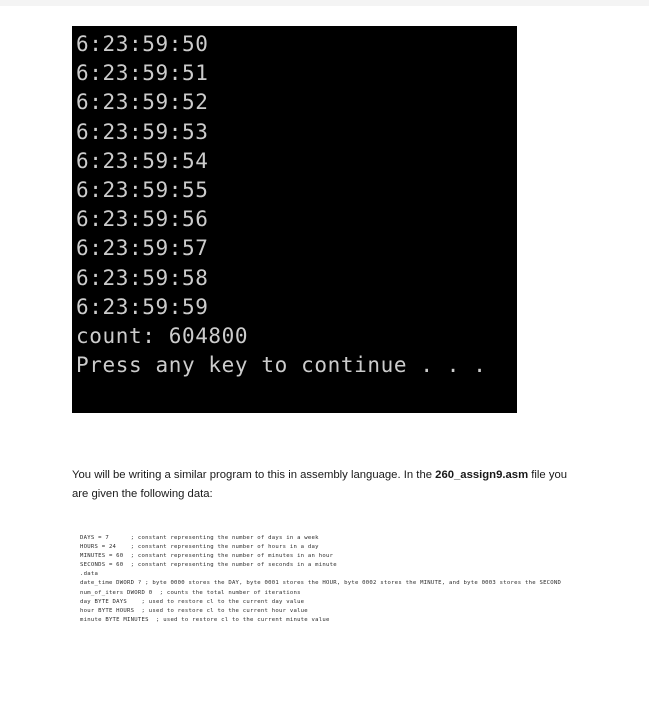 The height and width of the screenshot is (701, 649). Describe the element at coordinates (142, 44) in the screenshot. I see `console-line: 6:23:59:50` at that location.